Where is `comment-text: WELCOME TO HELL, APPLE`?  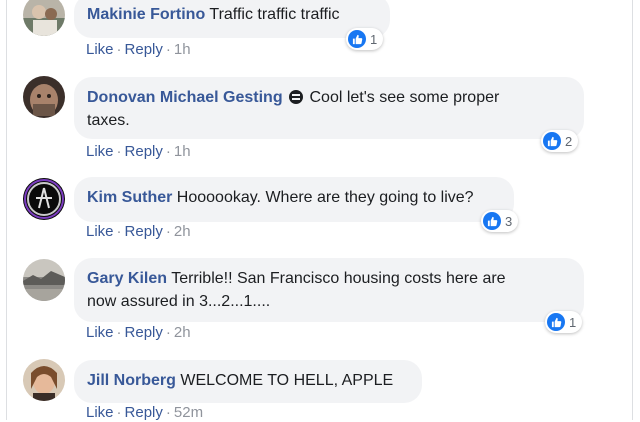
comment-text: WELCOME TO HELL, APPLE is located at coordinates (287, 380).